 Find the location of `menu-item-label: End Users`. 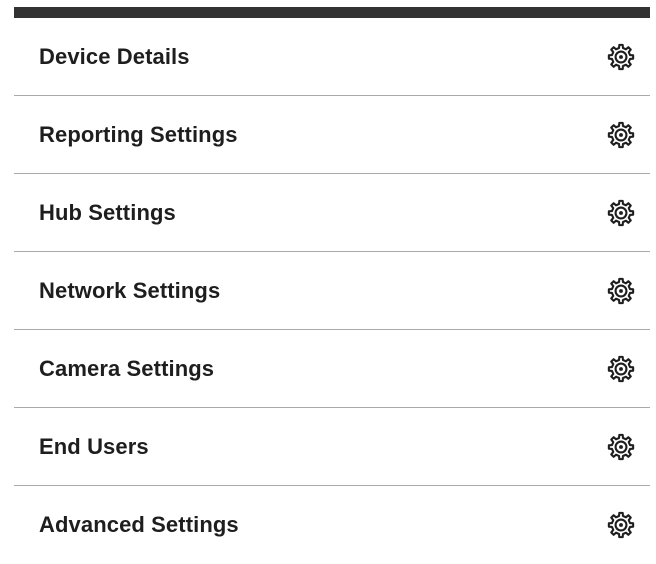

menu-item-label: End Users is located at coordinates (94, 446).